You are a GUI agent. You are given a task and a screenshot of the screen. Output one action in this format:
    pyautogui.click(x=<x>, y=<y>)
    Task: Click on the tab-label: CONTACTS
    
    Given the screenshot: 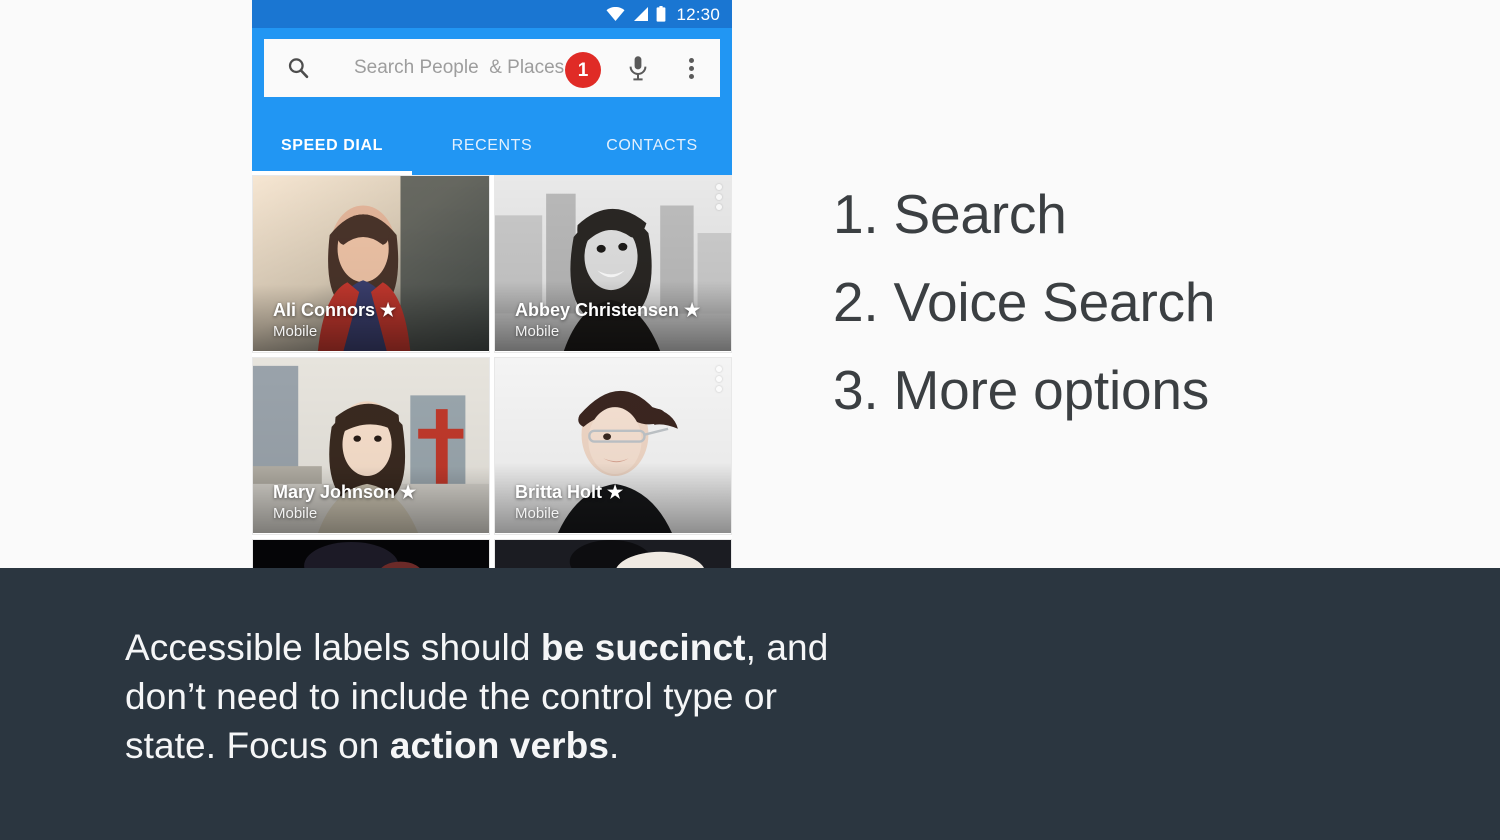 What is the action you would take?
    pyautogui.click(x=652, y=145)
    